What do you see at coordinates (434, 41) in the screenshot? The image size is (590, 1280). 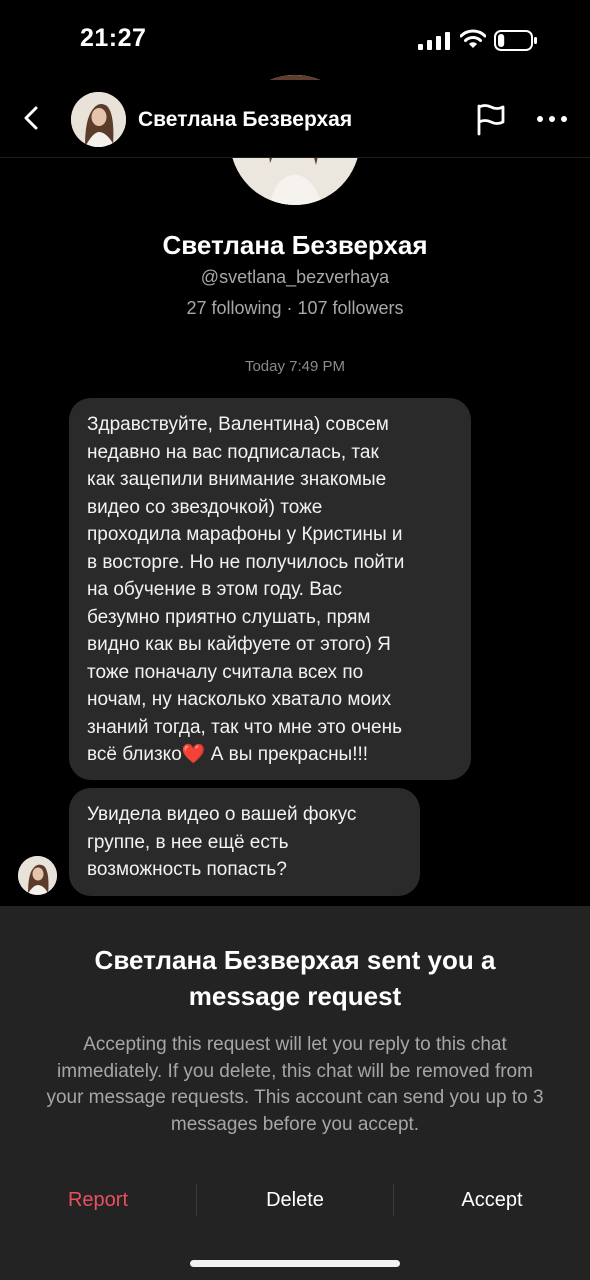 I see `cellular-signal-icon` at bounding box center [434, 41].